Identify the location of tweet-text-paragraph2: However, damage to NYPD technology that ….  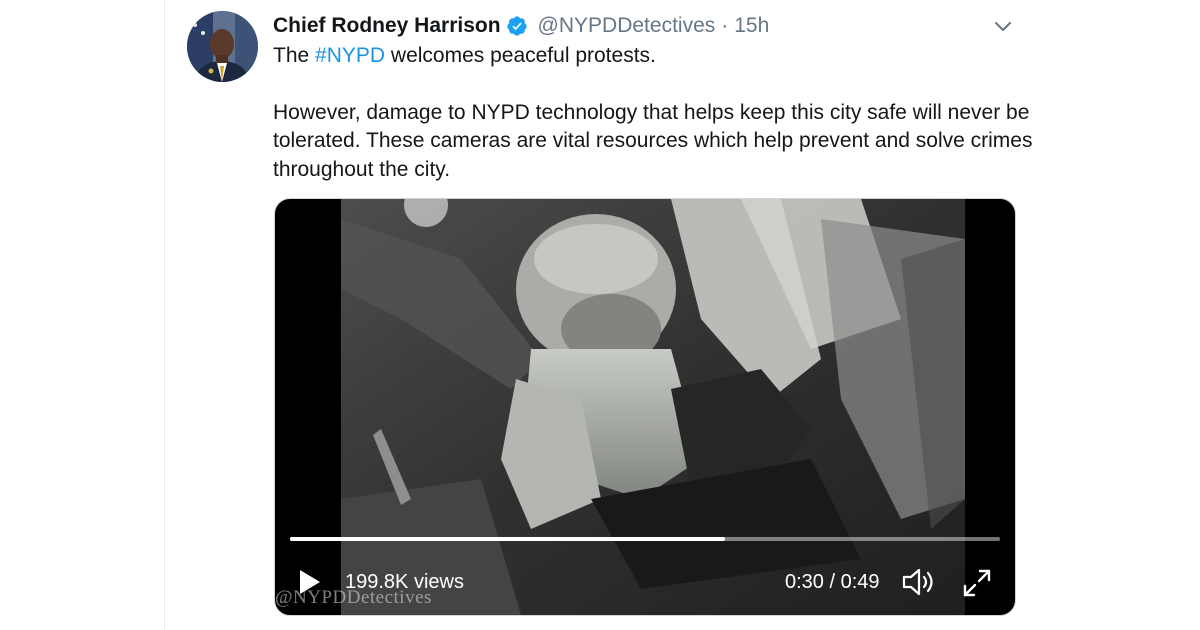
(653, 140).